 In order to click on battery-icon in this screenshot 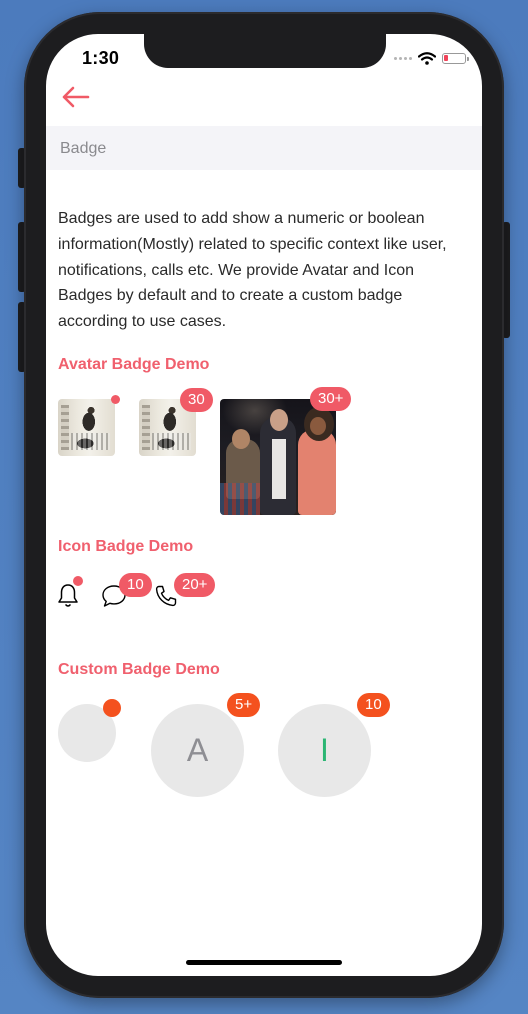, I will do `click(455, 58)`.